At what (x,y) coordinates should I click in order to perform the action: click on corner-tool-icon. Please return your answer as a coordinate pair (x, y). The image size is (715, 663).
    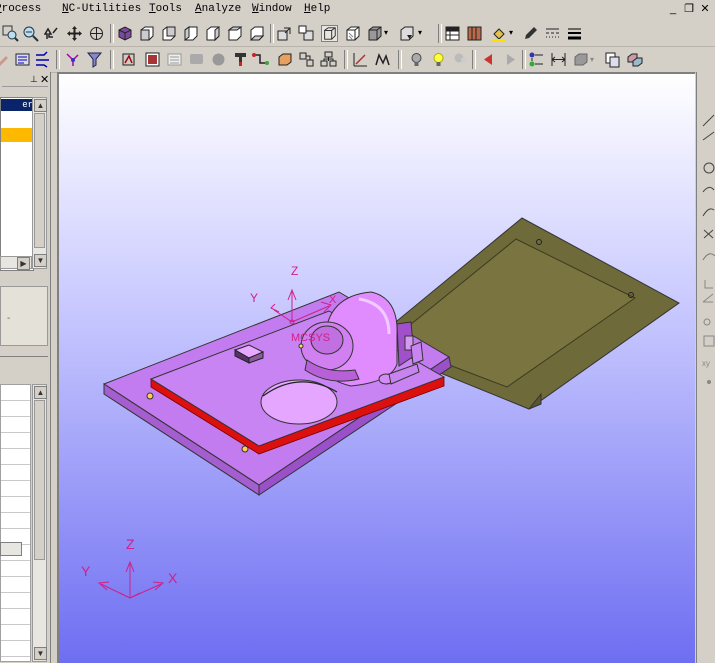
    Looking at the image, I should click on (708, 284).